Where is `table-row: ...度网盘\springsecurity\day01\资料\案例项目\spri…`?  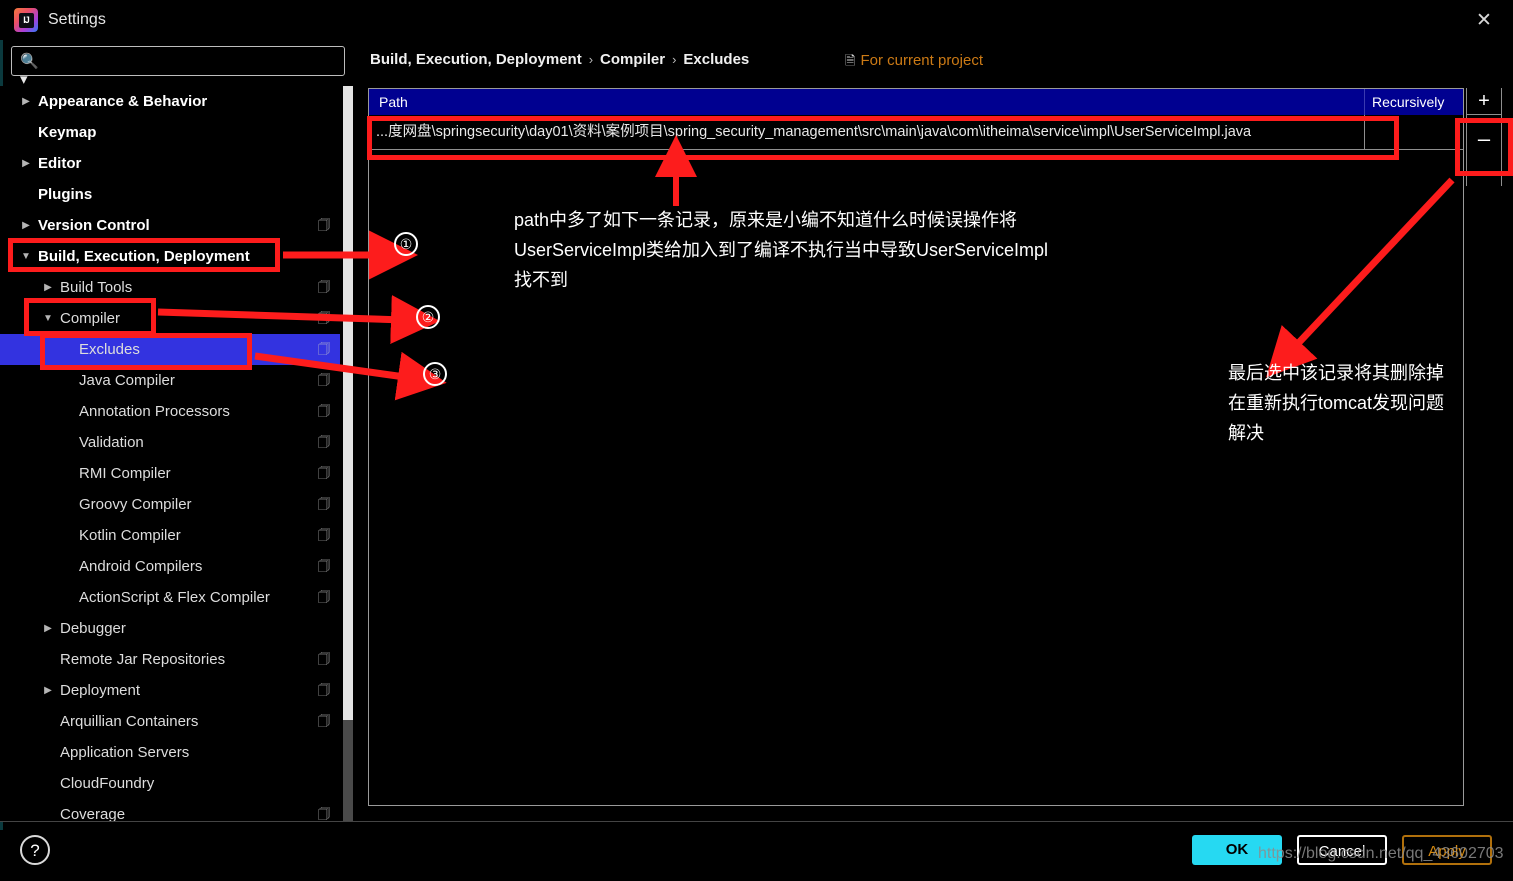 table-row: ...度网盘\springsecurity\day01\资料\案例项目\spri… is located at coordinates (916, 132).